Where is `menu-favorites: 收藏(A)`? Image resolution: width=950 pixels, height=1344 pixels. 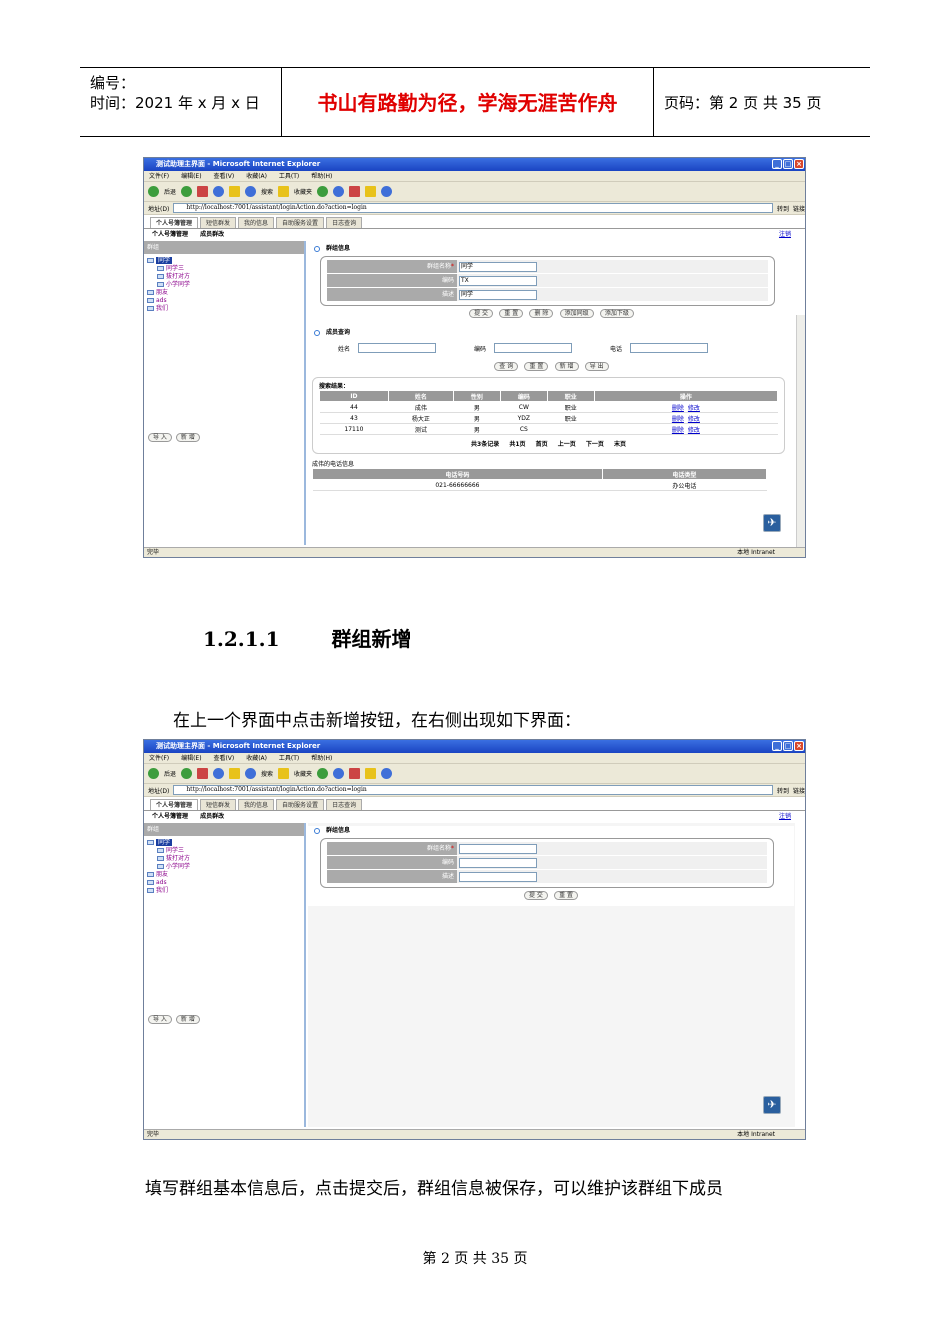
menu-favorites: 收藏(A) is located at coordinates (256, 758).